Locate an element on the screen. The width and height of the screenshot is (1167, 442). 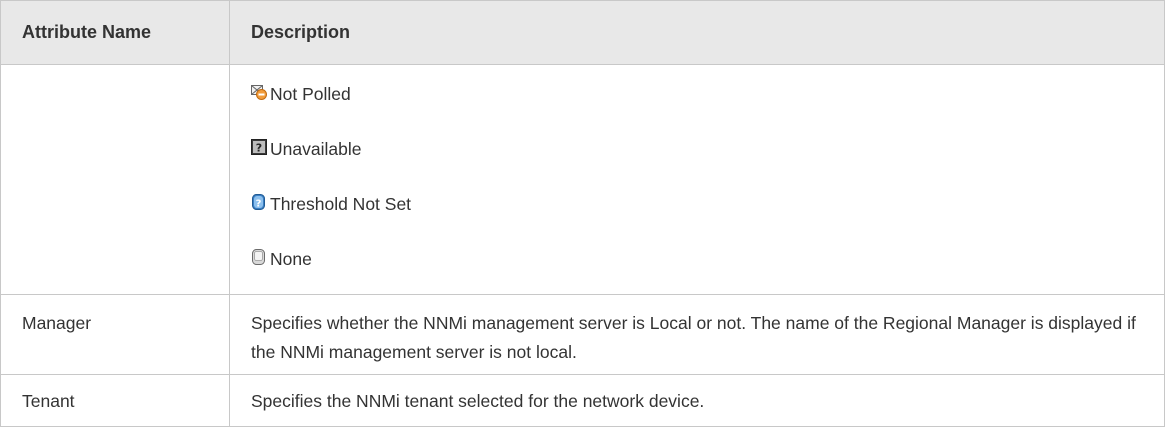
status-item-not-polled: Not Polled is located at coordinates (707, 94).